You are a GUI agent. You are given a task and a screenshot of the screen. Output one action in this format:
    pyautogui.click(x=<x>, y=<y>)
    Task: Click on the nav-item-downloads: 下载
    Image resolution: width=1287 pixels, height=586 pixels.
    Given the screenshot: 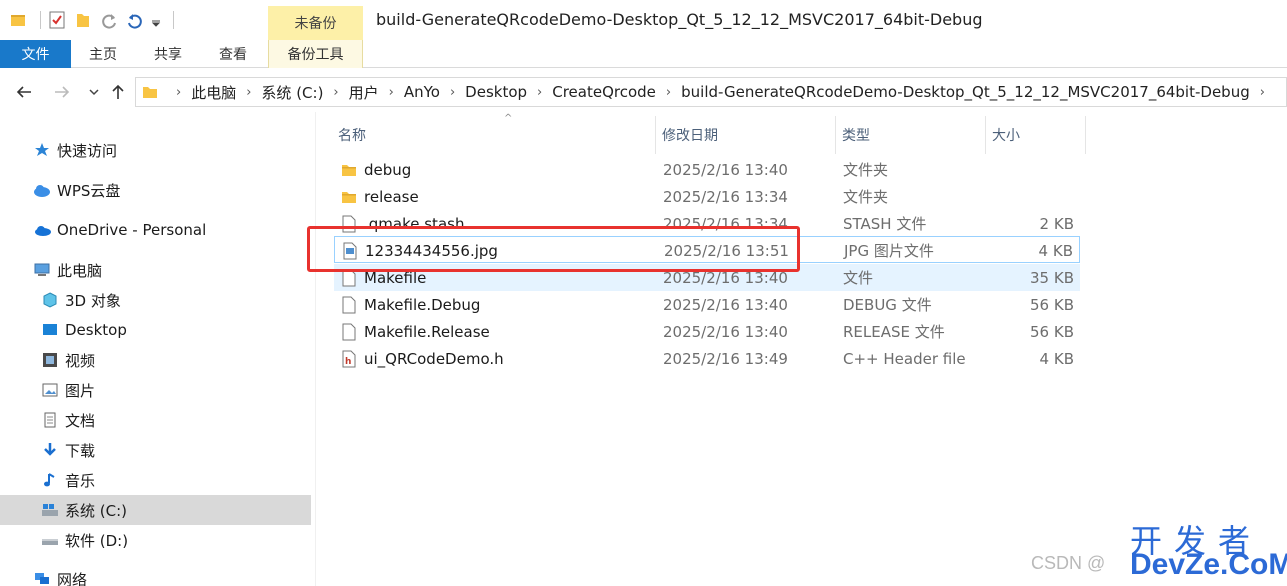 What is the action you would take?
    pyautogui.click(x=68, y=450)
    